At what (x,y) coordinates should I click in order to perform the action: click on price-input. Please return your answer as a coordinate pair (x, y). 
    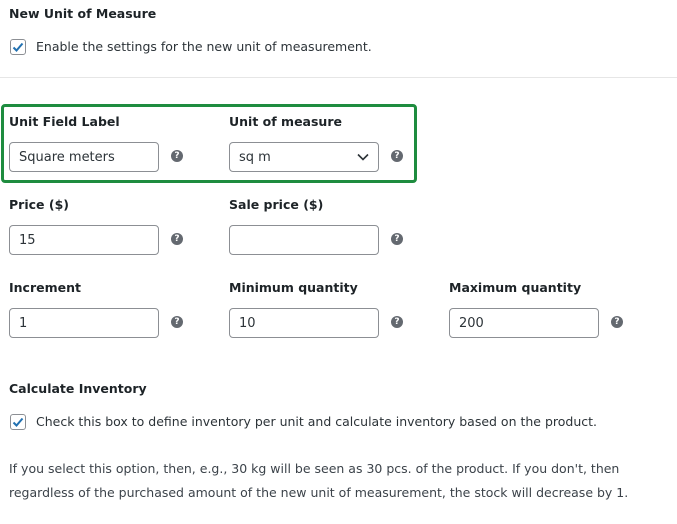
    Looking at the image, I should click on (84, 240).